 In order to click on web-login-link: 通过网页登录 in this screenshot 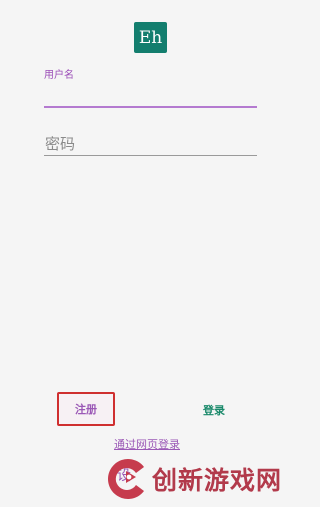, I will do `click(147, 444)`.